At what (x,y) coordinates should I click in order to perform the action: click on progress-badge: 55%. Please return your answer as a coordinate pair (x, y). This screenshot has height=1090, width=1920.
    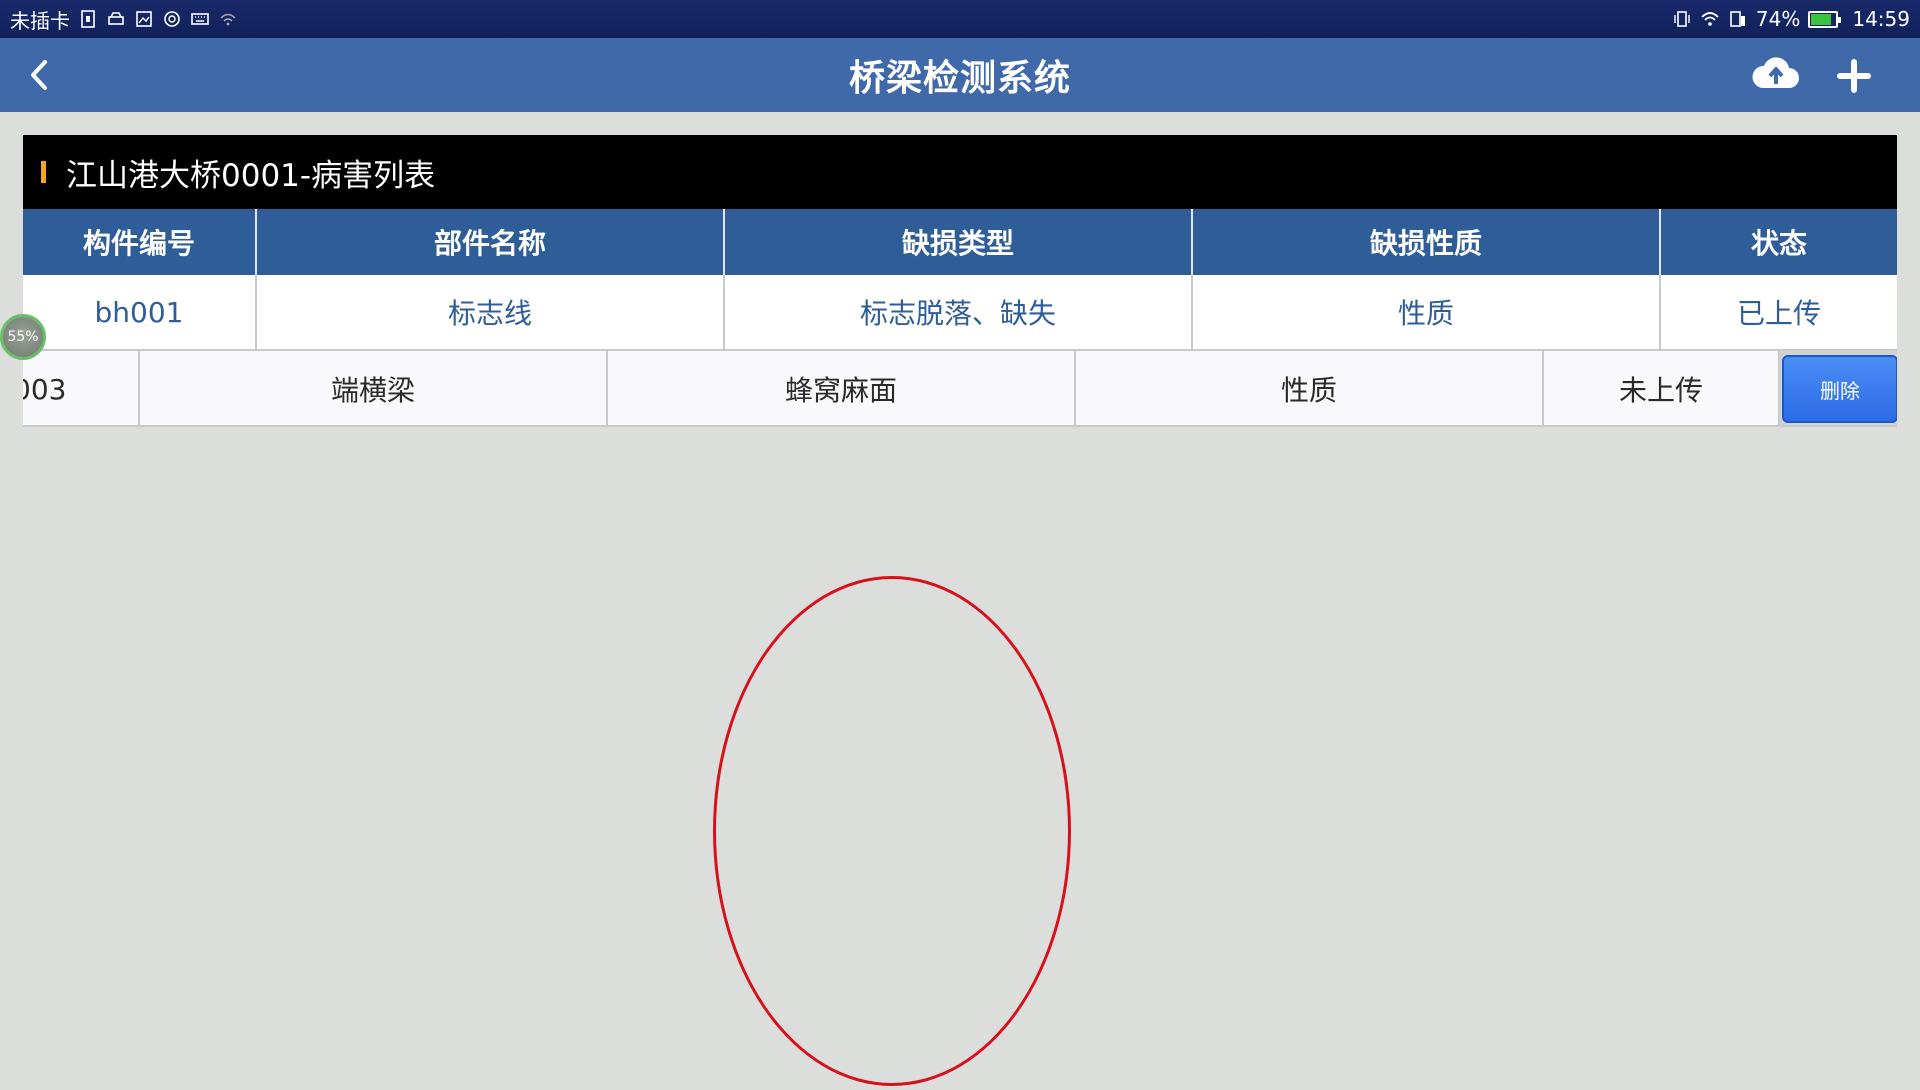
    Looking at the image, I should click on (23, 337).